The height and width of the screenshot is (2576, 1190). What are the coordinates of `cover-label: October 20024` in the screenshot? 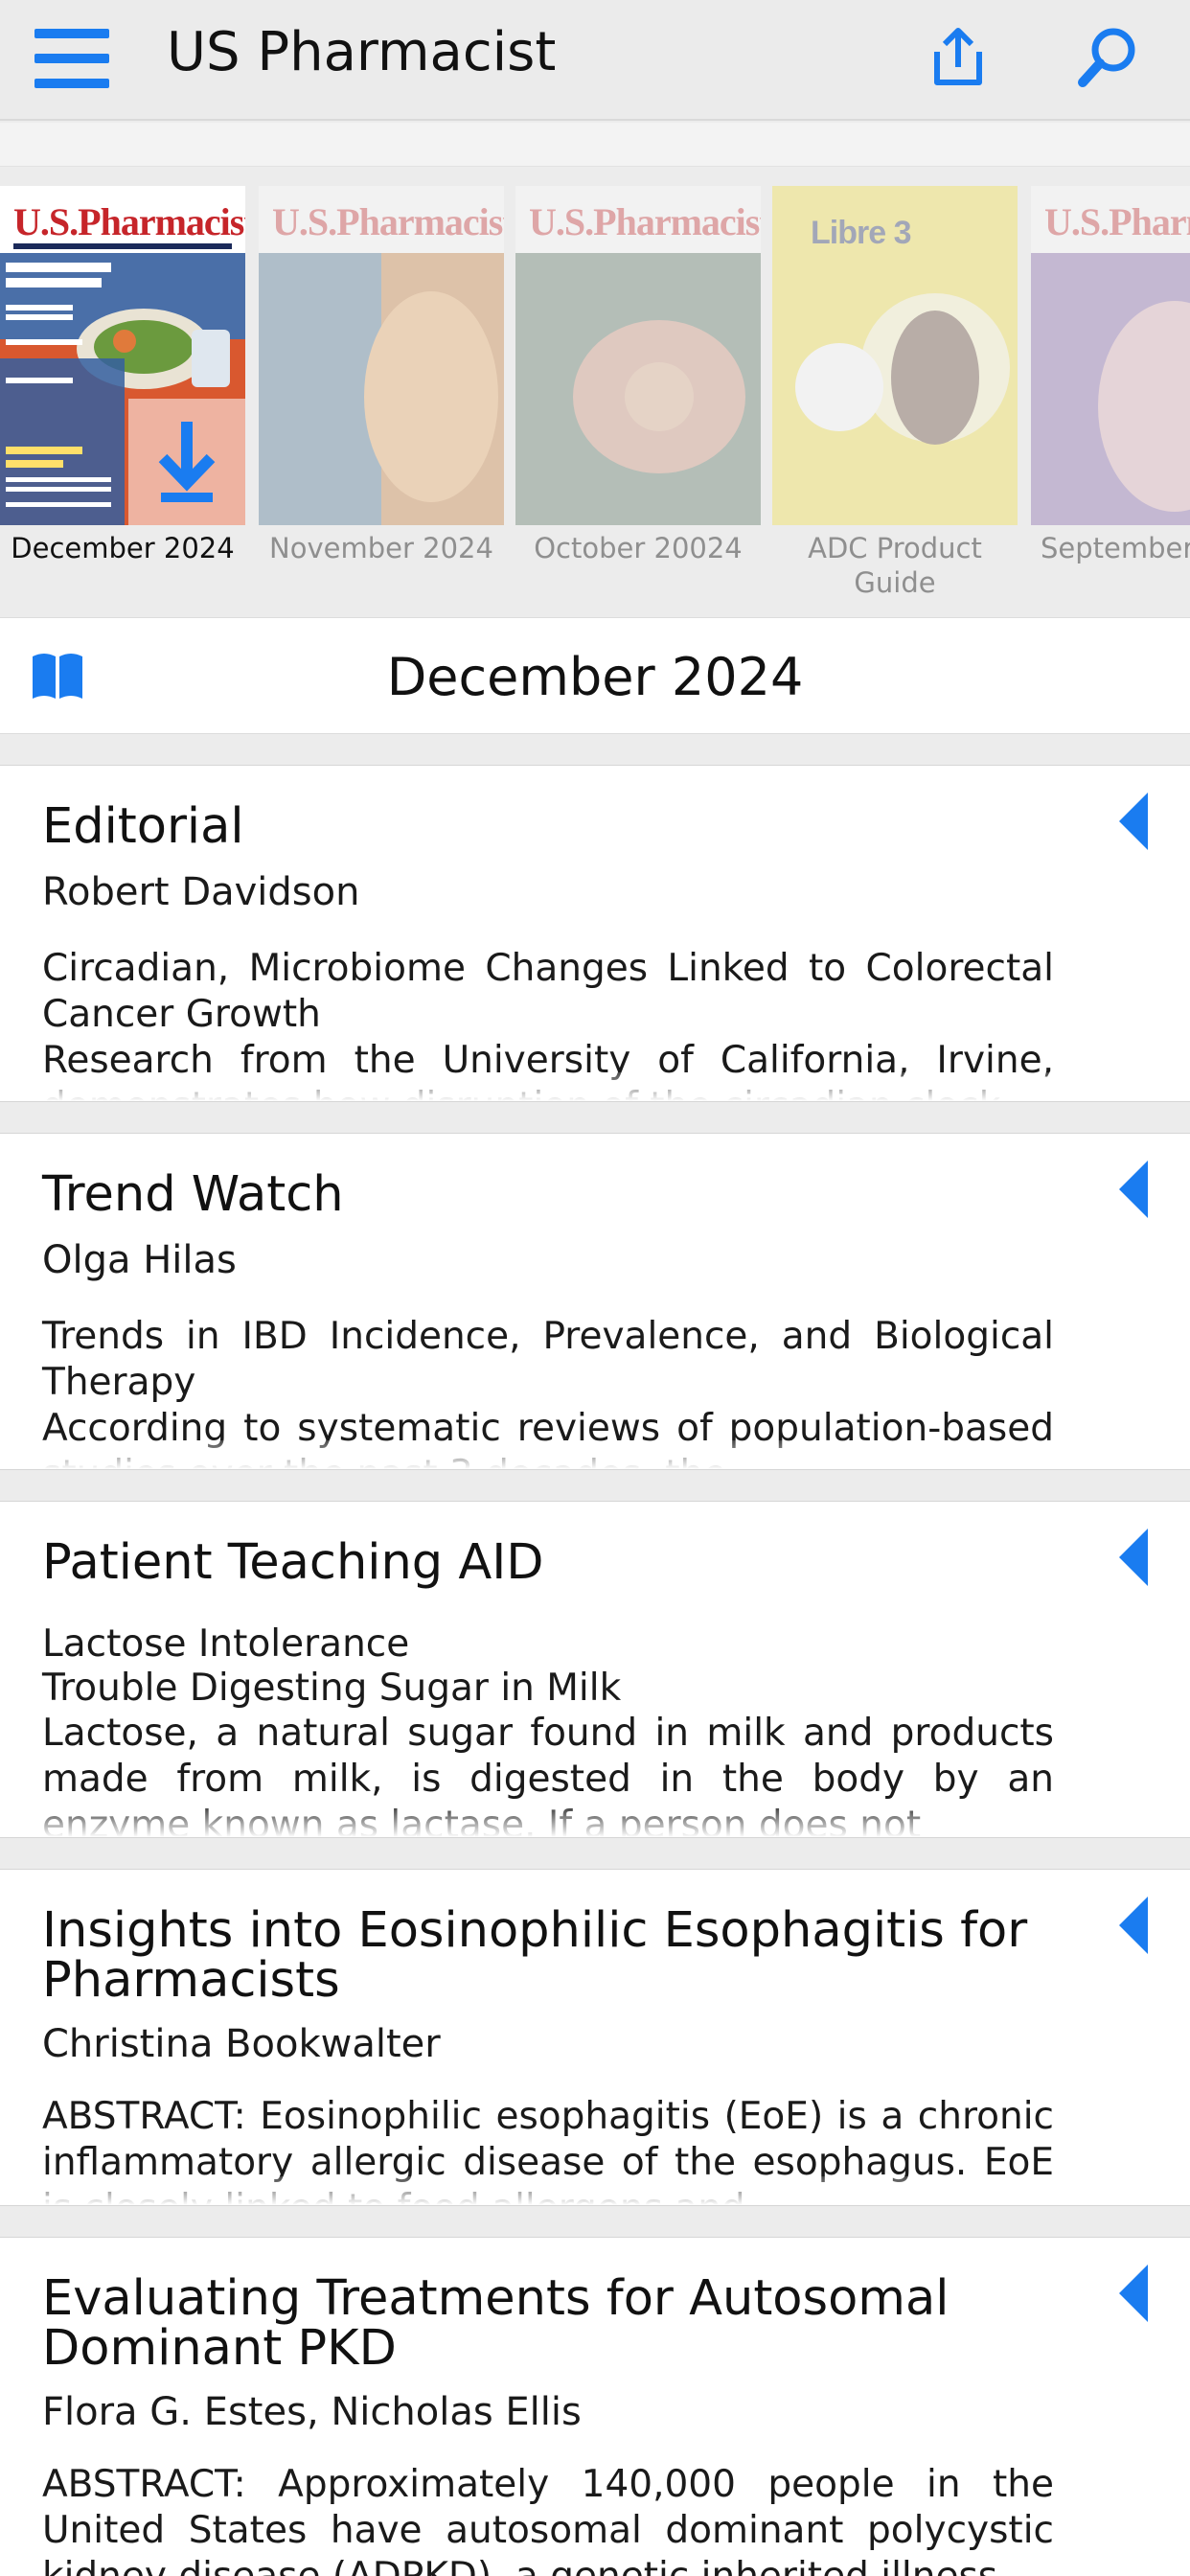 It's located at (638, 548).